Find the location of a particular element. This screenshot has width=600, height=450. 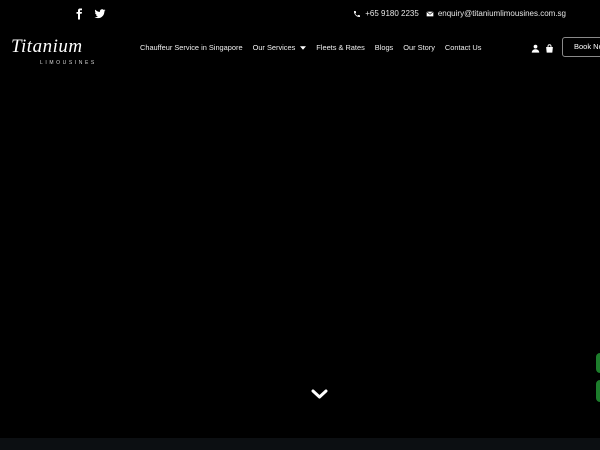

shopping-bag-icon is located at coordinates (549, 48).